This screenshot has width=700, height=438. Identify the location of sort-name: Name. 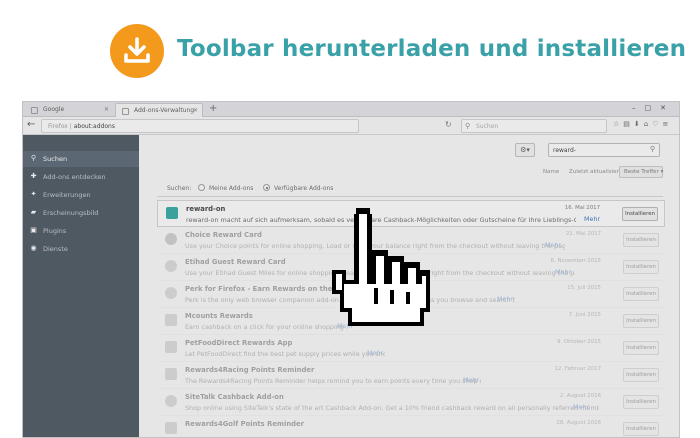
(551, 172).